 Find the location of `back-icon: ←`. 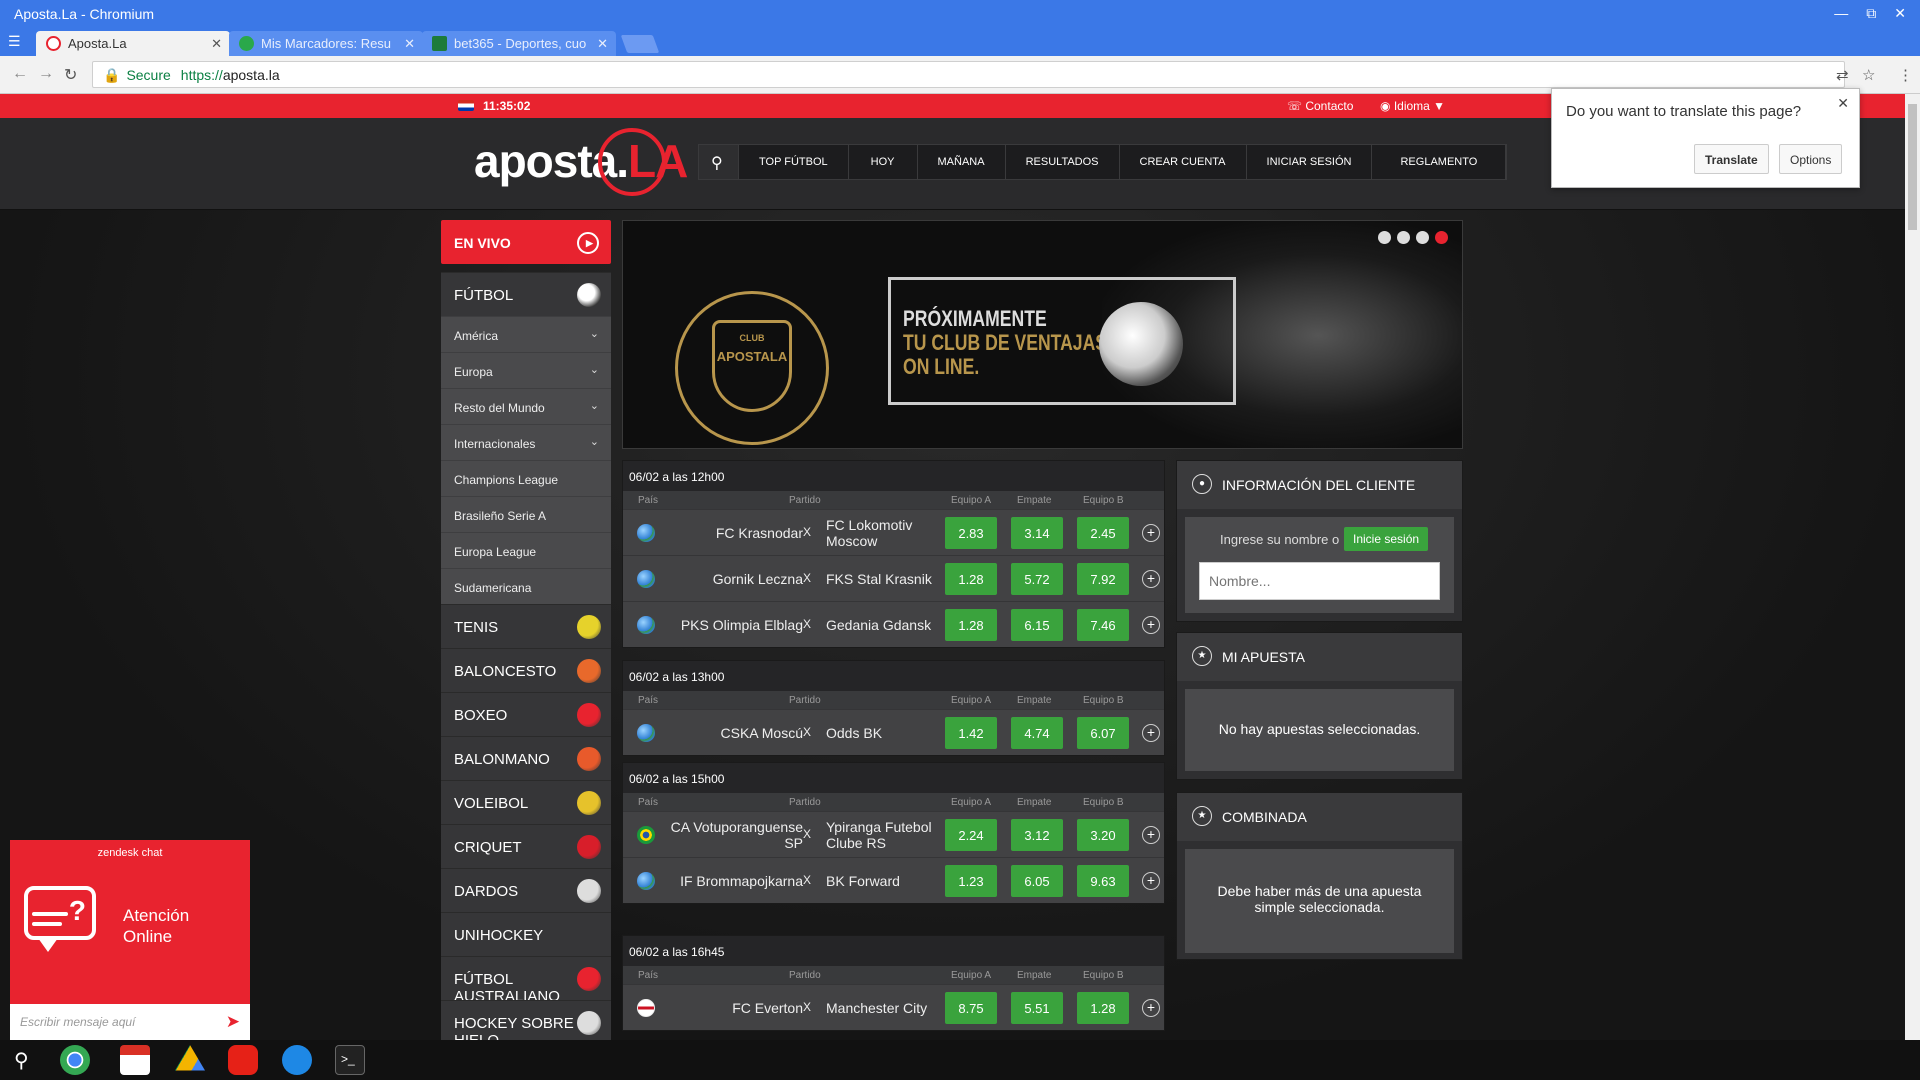

back-icon: ← is located at coordinates (20, 74).